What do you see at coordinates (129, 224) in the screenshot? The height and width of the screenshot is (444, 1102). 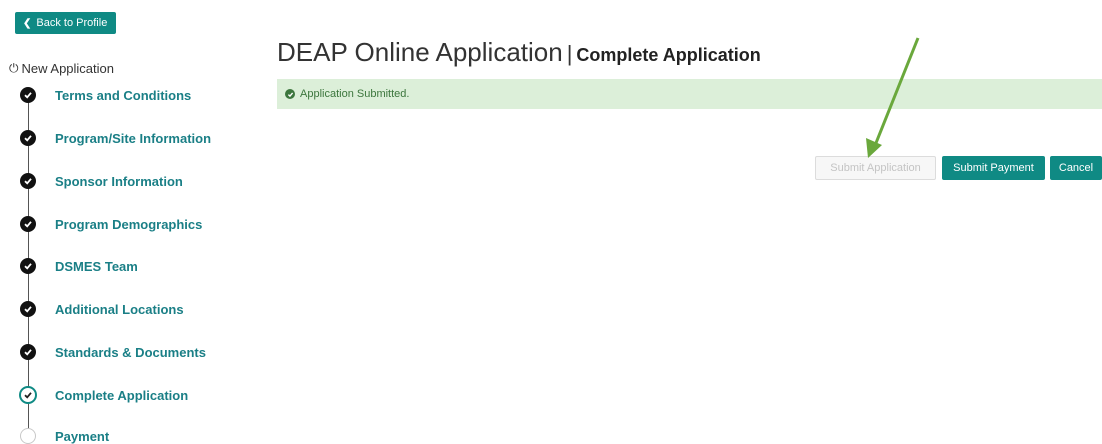 I see `step-label: Program Demographics` at bounding box center [129, 224].